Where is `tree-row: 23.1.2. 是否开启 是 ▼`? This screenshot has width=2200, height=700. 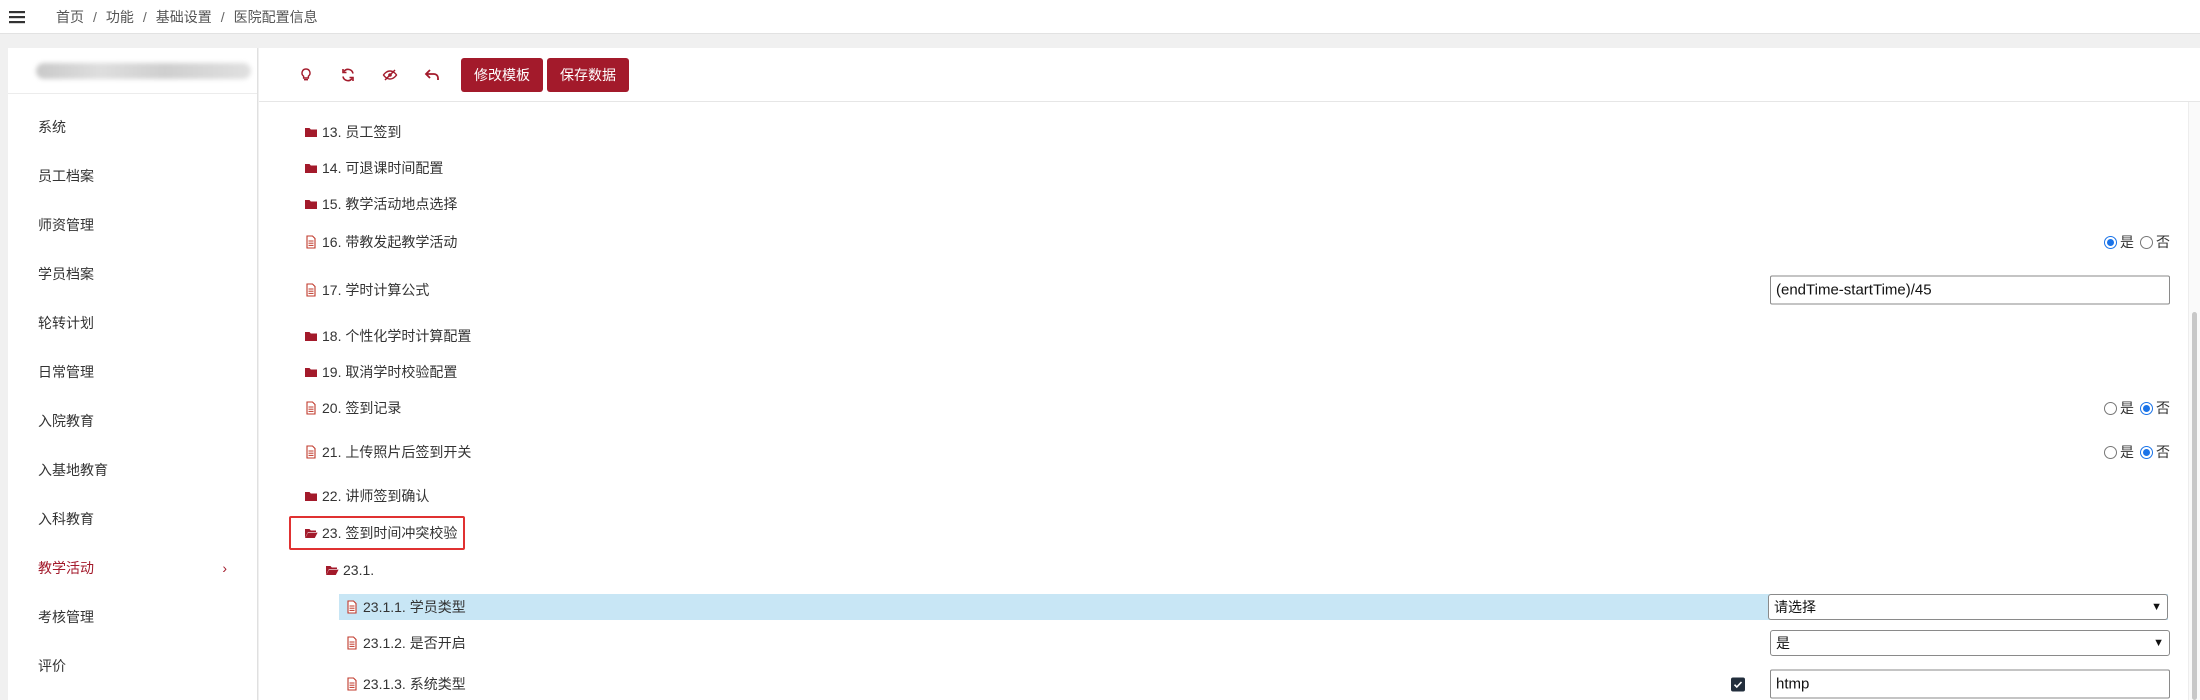 tree-row: 23.1.2. 是否开启 是 ▼ is located at coordinates (1229, 643).